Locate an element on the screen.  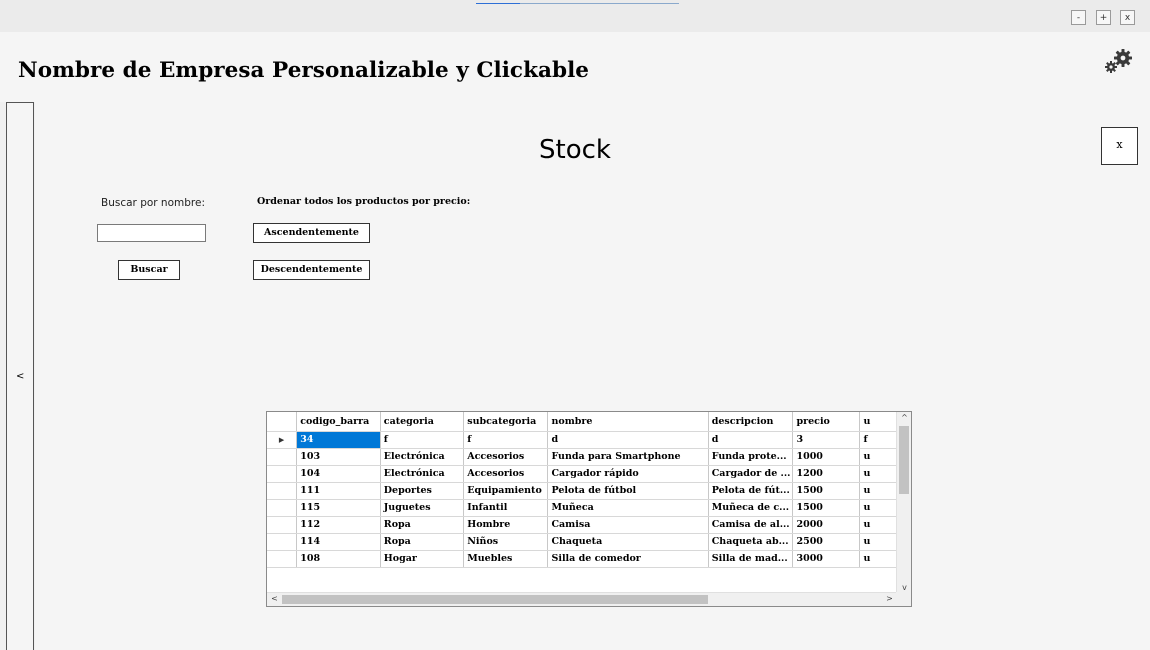
table-cell: 108 is located at coordinates (338, 559).